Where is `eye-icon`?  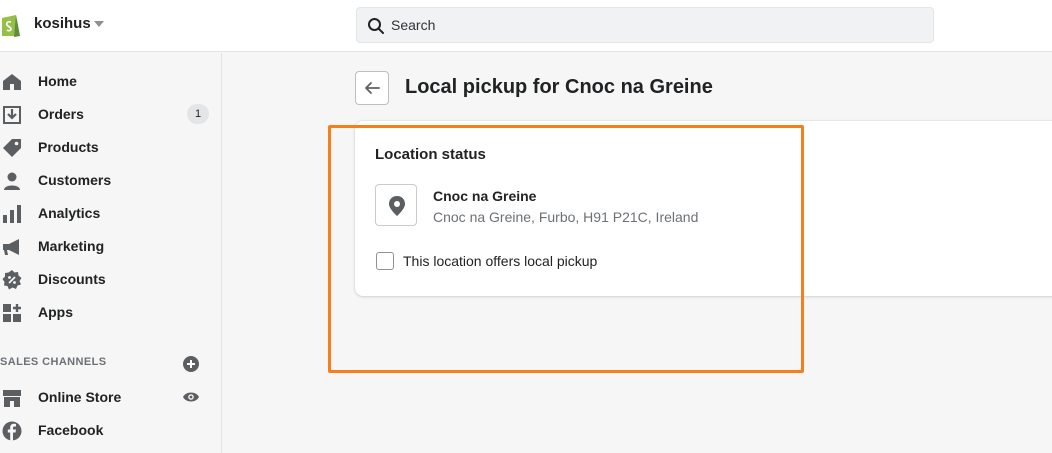
eye-icon is located at coordinates (191, 397).